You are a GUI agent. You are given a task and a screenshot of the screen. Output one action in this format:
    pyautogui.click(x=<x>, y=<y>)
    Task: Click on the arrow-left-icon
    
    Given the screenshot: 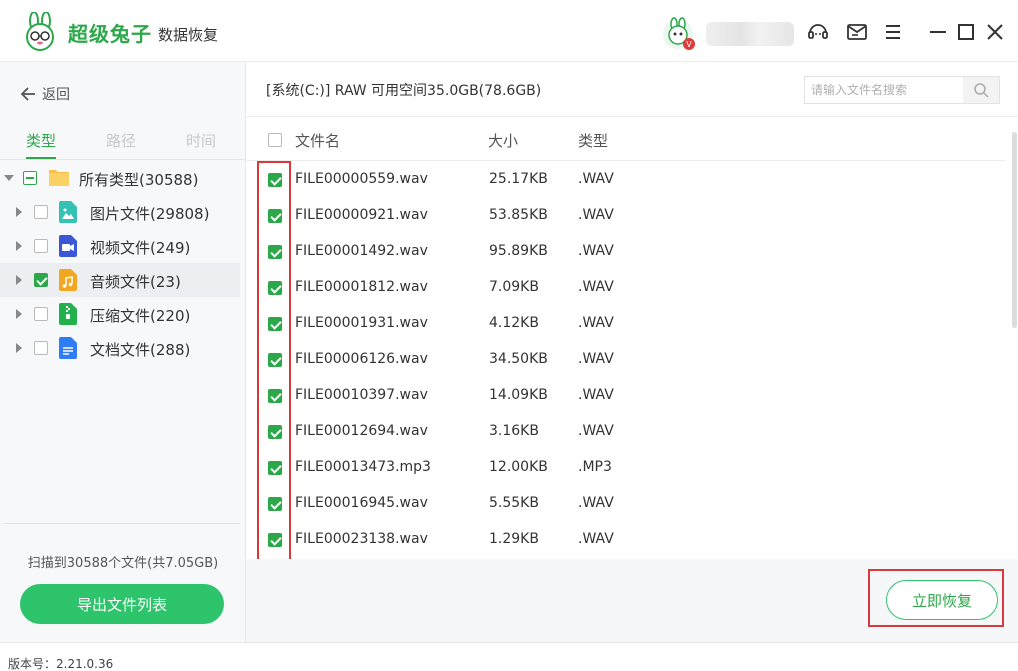 What is the action you would take?
    pyautogui.click(x=27, y=94)
    